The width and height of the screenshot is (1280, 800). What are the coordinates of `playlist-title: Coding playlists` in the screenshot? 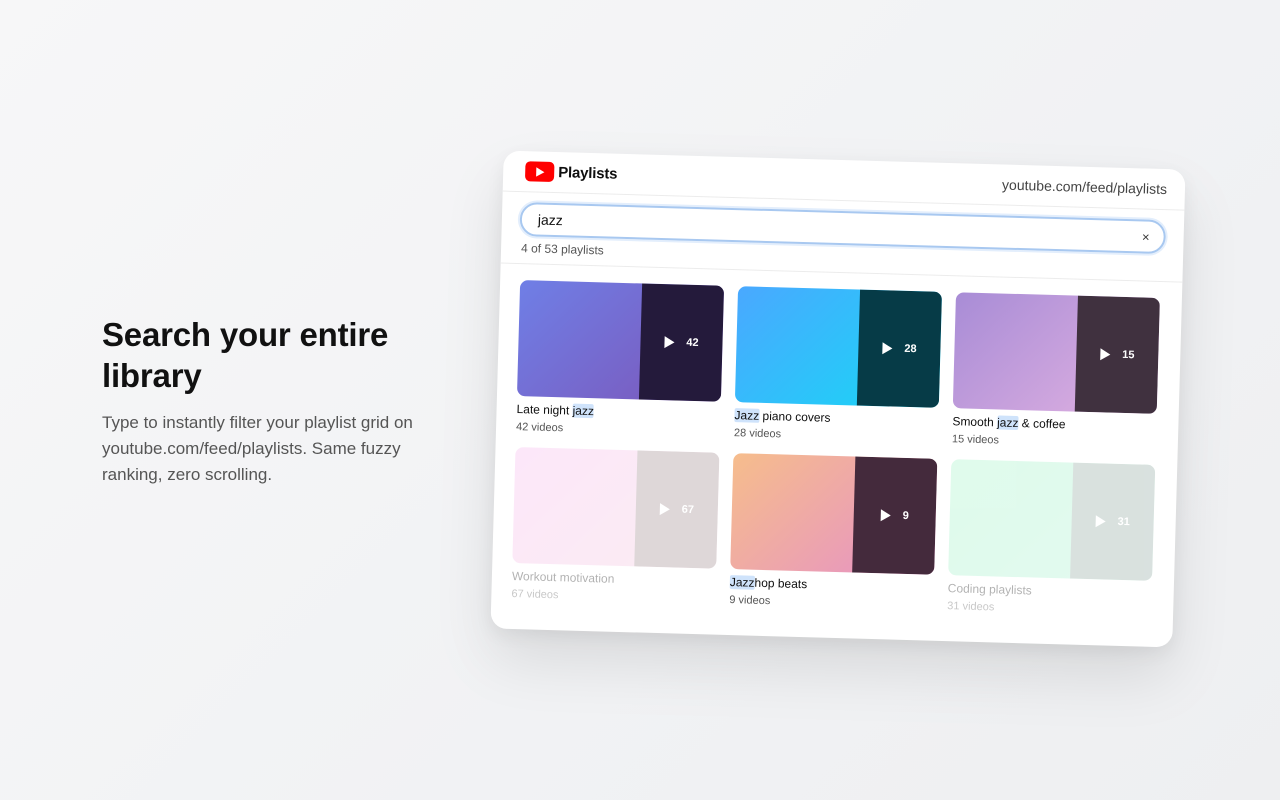 It's located at (1050, 591).